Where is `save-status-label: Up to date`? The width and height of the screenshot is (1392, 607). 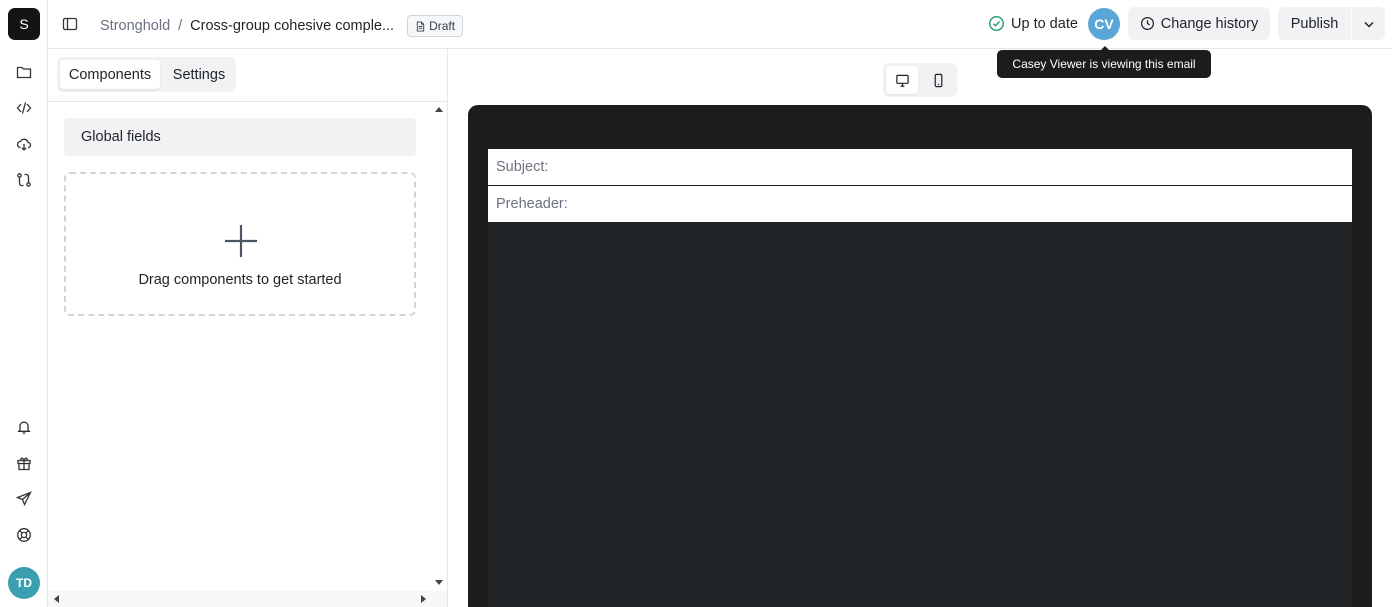 save-status-label: Up to date is located at coordinates (1044, 23).